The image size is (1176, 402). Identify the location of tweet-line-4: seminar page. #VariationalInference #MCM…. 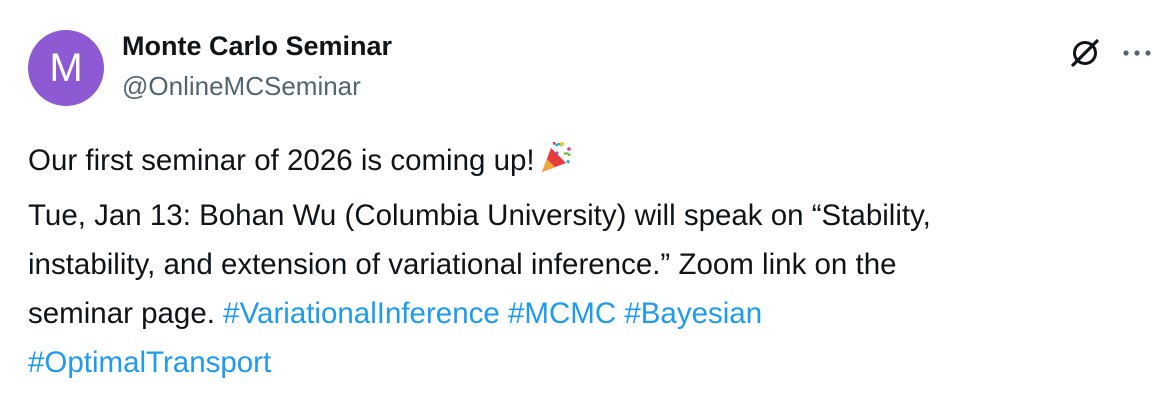
(588, 313).